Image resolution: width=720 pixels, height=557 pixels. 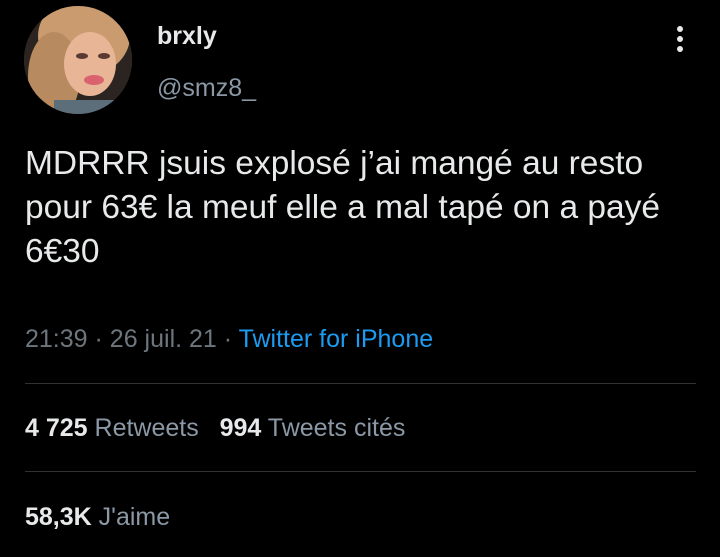 I want to click on quotes-stat: 994 Tweets cités, so click(x=313, y=428).